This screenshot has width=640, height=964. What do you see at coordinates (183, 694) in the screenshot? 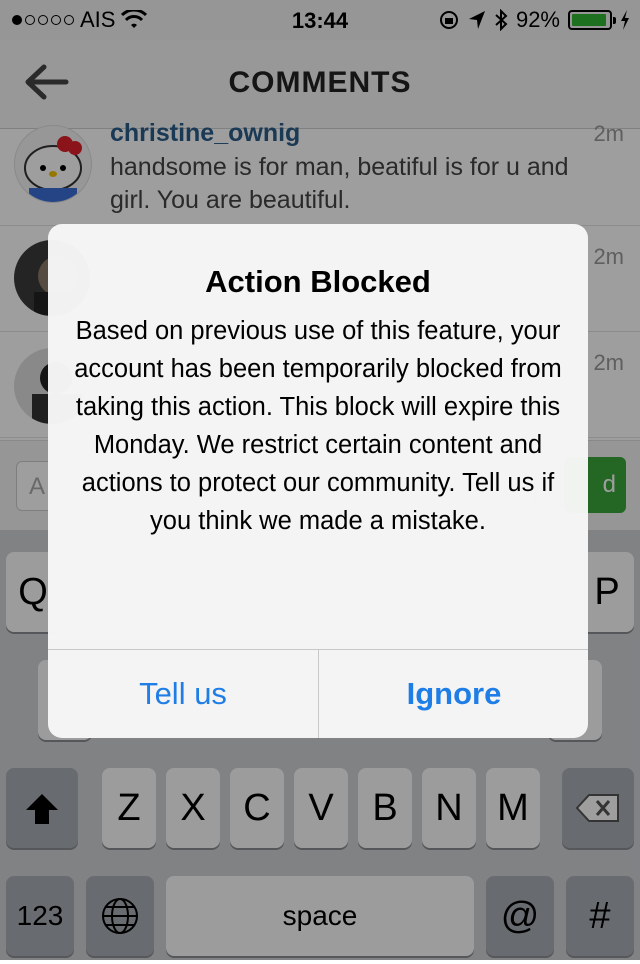
I see `tell-us-button: Tell us` at bounding box center [183, 694].